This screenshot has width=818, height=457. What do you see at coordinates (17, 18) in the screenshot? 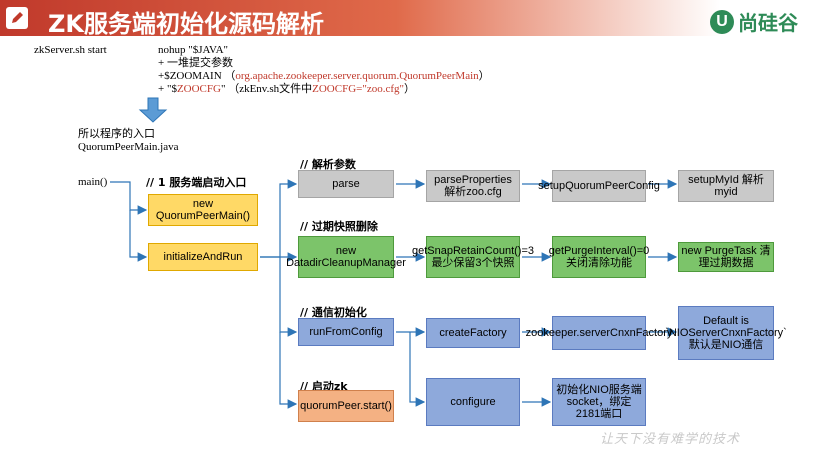
I see `pencil-icon` at bounding box center [17, 18].